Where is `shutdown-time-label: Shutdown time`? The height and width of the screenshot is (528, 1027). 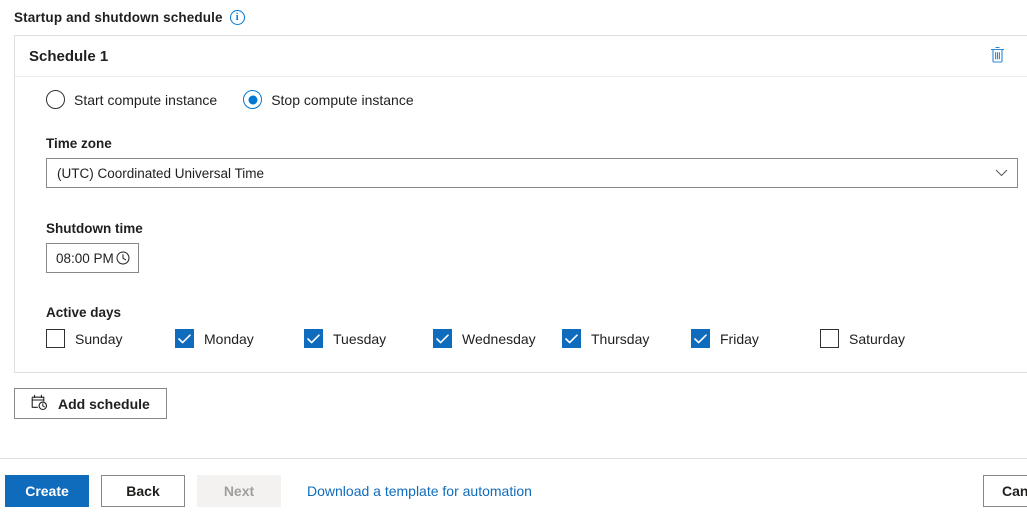
shutdown-time-label: Shutdown time is located at coordinates (94, 228).